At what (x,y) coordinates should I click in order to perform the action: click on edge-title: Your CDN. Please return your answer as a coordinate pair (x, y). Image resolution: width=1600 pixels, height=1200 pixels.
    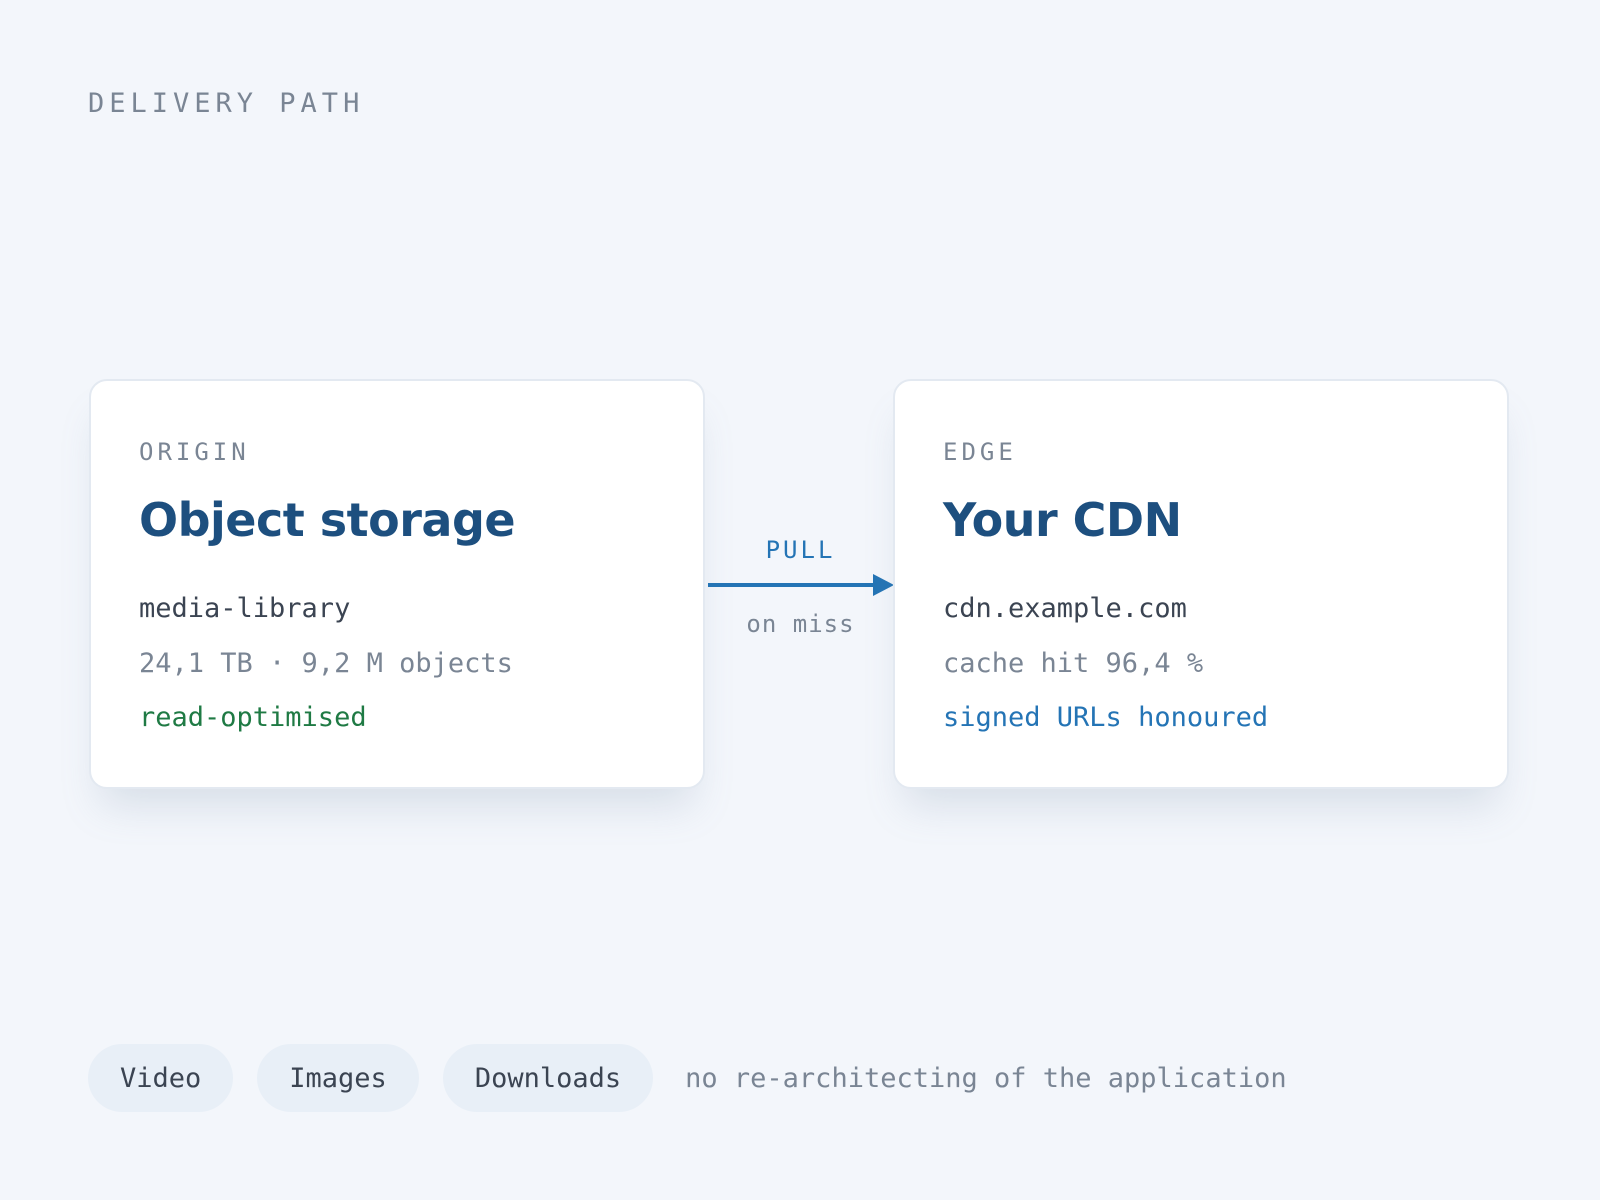
    Looking at the image, I should click on (1062, 520).